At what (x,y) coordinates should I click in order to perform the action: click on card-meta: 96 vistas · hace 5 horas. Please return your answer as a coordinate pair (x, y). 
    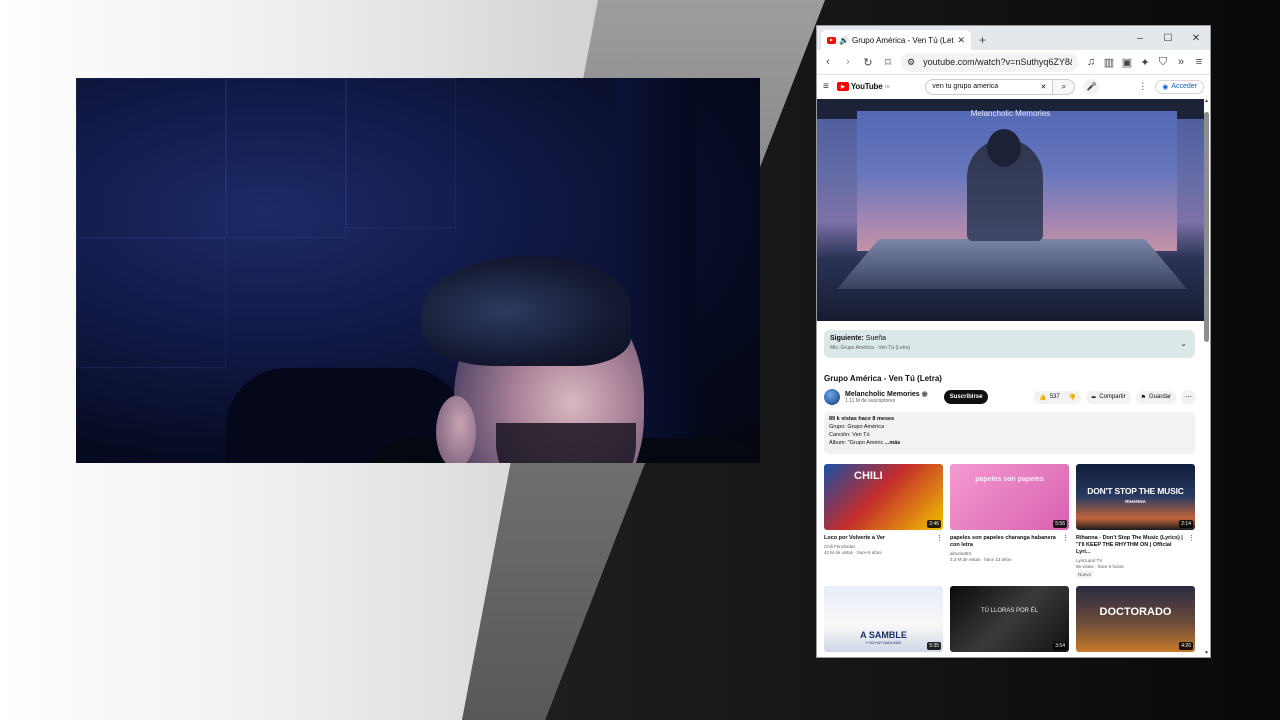
    Looking at the image, I should click on (1100, 566).